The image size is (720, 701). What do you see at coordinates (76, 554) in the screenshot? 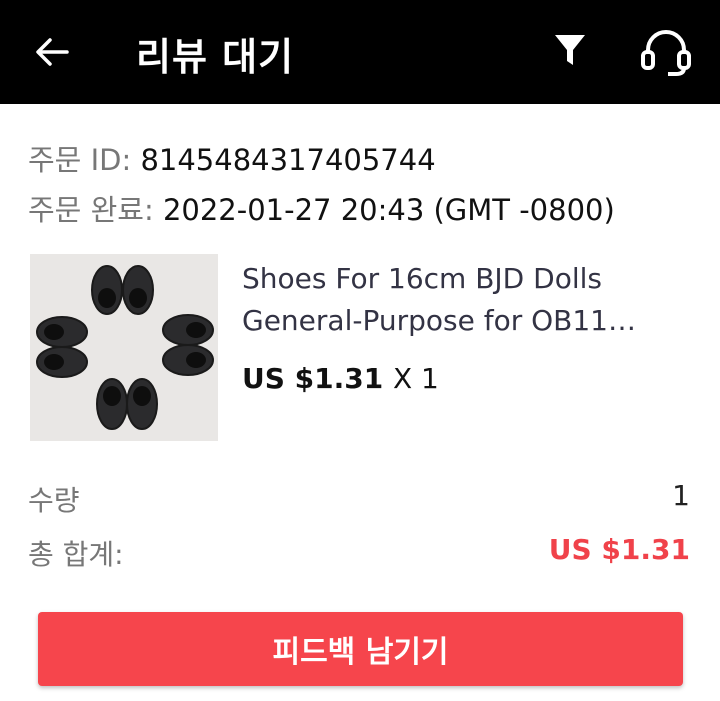
I see `total-label: 총 합계:` at bounding box center [76, 554].